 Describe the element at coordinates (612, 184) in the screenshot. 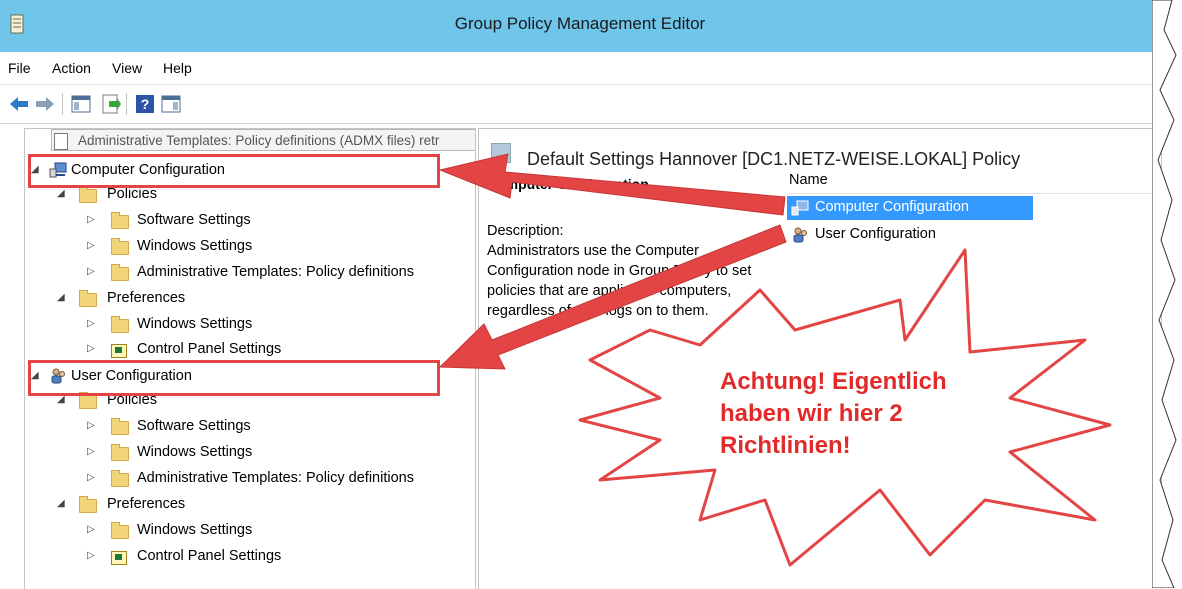

I see `arrow-to-computer-configuration` at that location.